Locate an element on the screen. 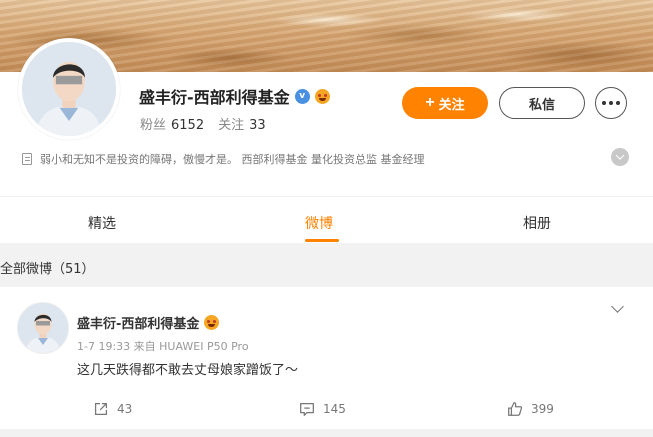  more-dots-icon is located at coordinates (604, 103).